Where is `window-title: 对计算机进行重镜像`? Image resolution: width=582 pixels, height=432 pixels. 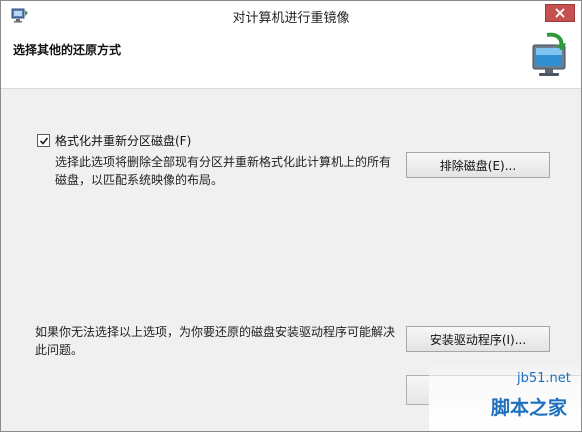 window-title: 对计算机进行重镜像 is located at coordinates (291, 18).